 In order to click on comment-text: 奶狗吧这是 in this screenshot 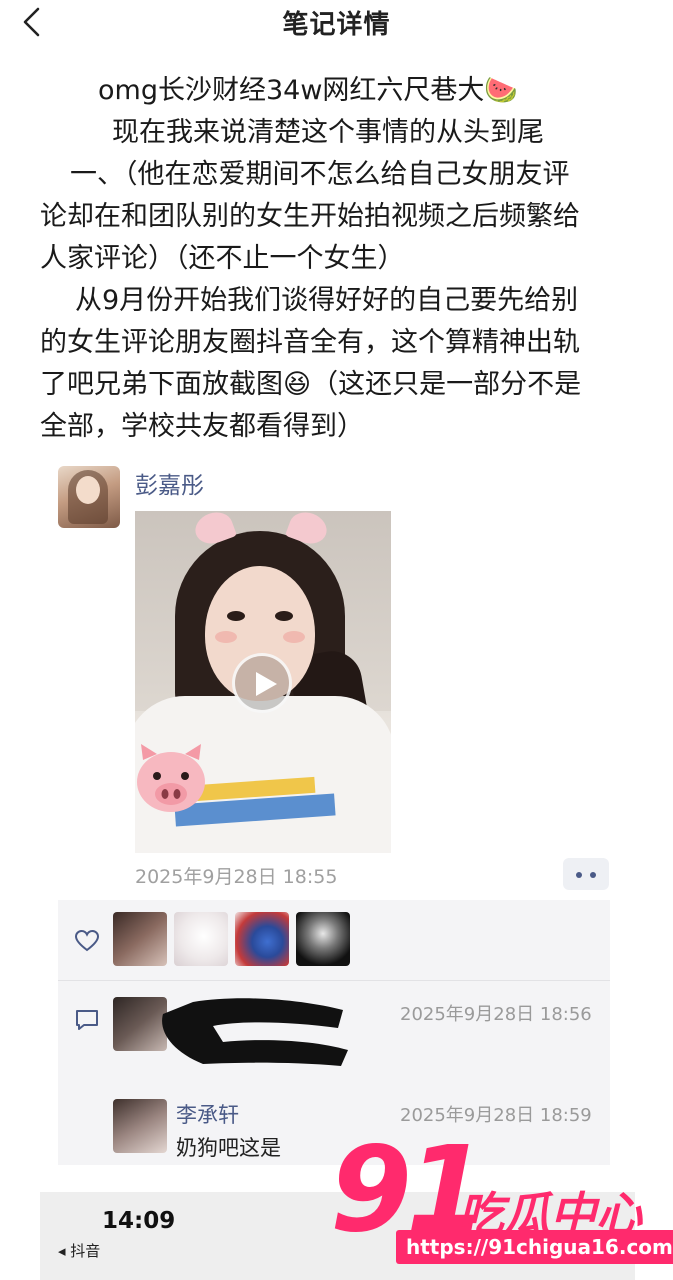, I will do `click(228, 1148)`.